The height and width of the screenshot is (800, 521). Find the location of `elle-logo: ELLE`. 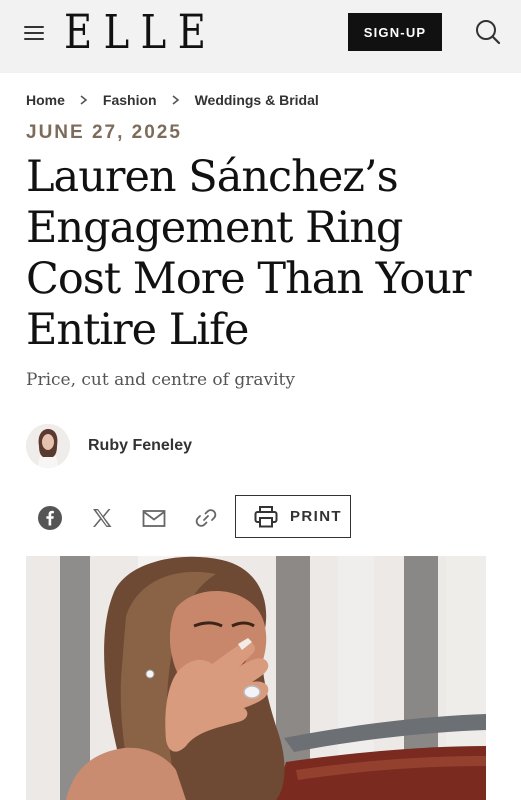

elle-logo: ELLE is located at coordinates (140, 33).